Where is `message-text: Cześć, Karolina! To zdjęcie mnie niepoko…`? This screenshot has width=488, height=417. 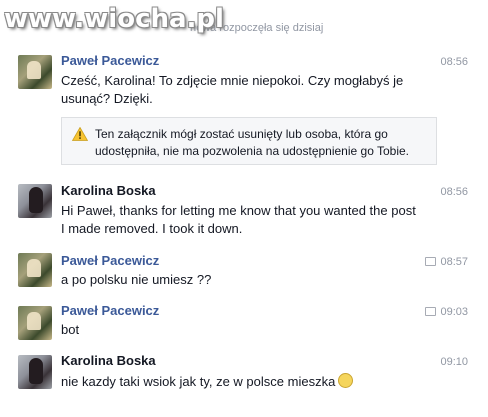
message-text: Cześć, Karolina! To zdjęcie mnie niepoko… is located at coordinates (232, 89).